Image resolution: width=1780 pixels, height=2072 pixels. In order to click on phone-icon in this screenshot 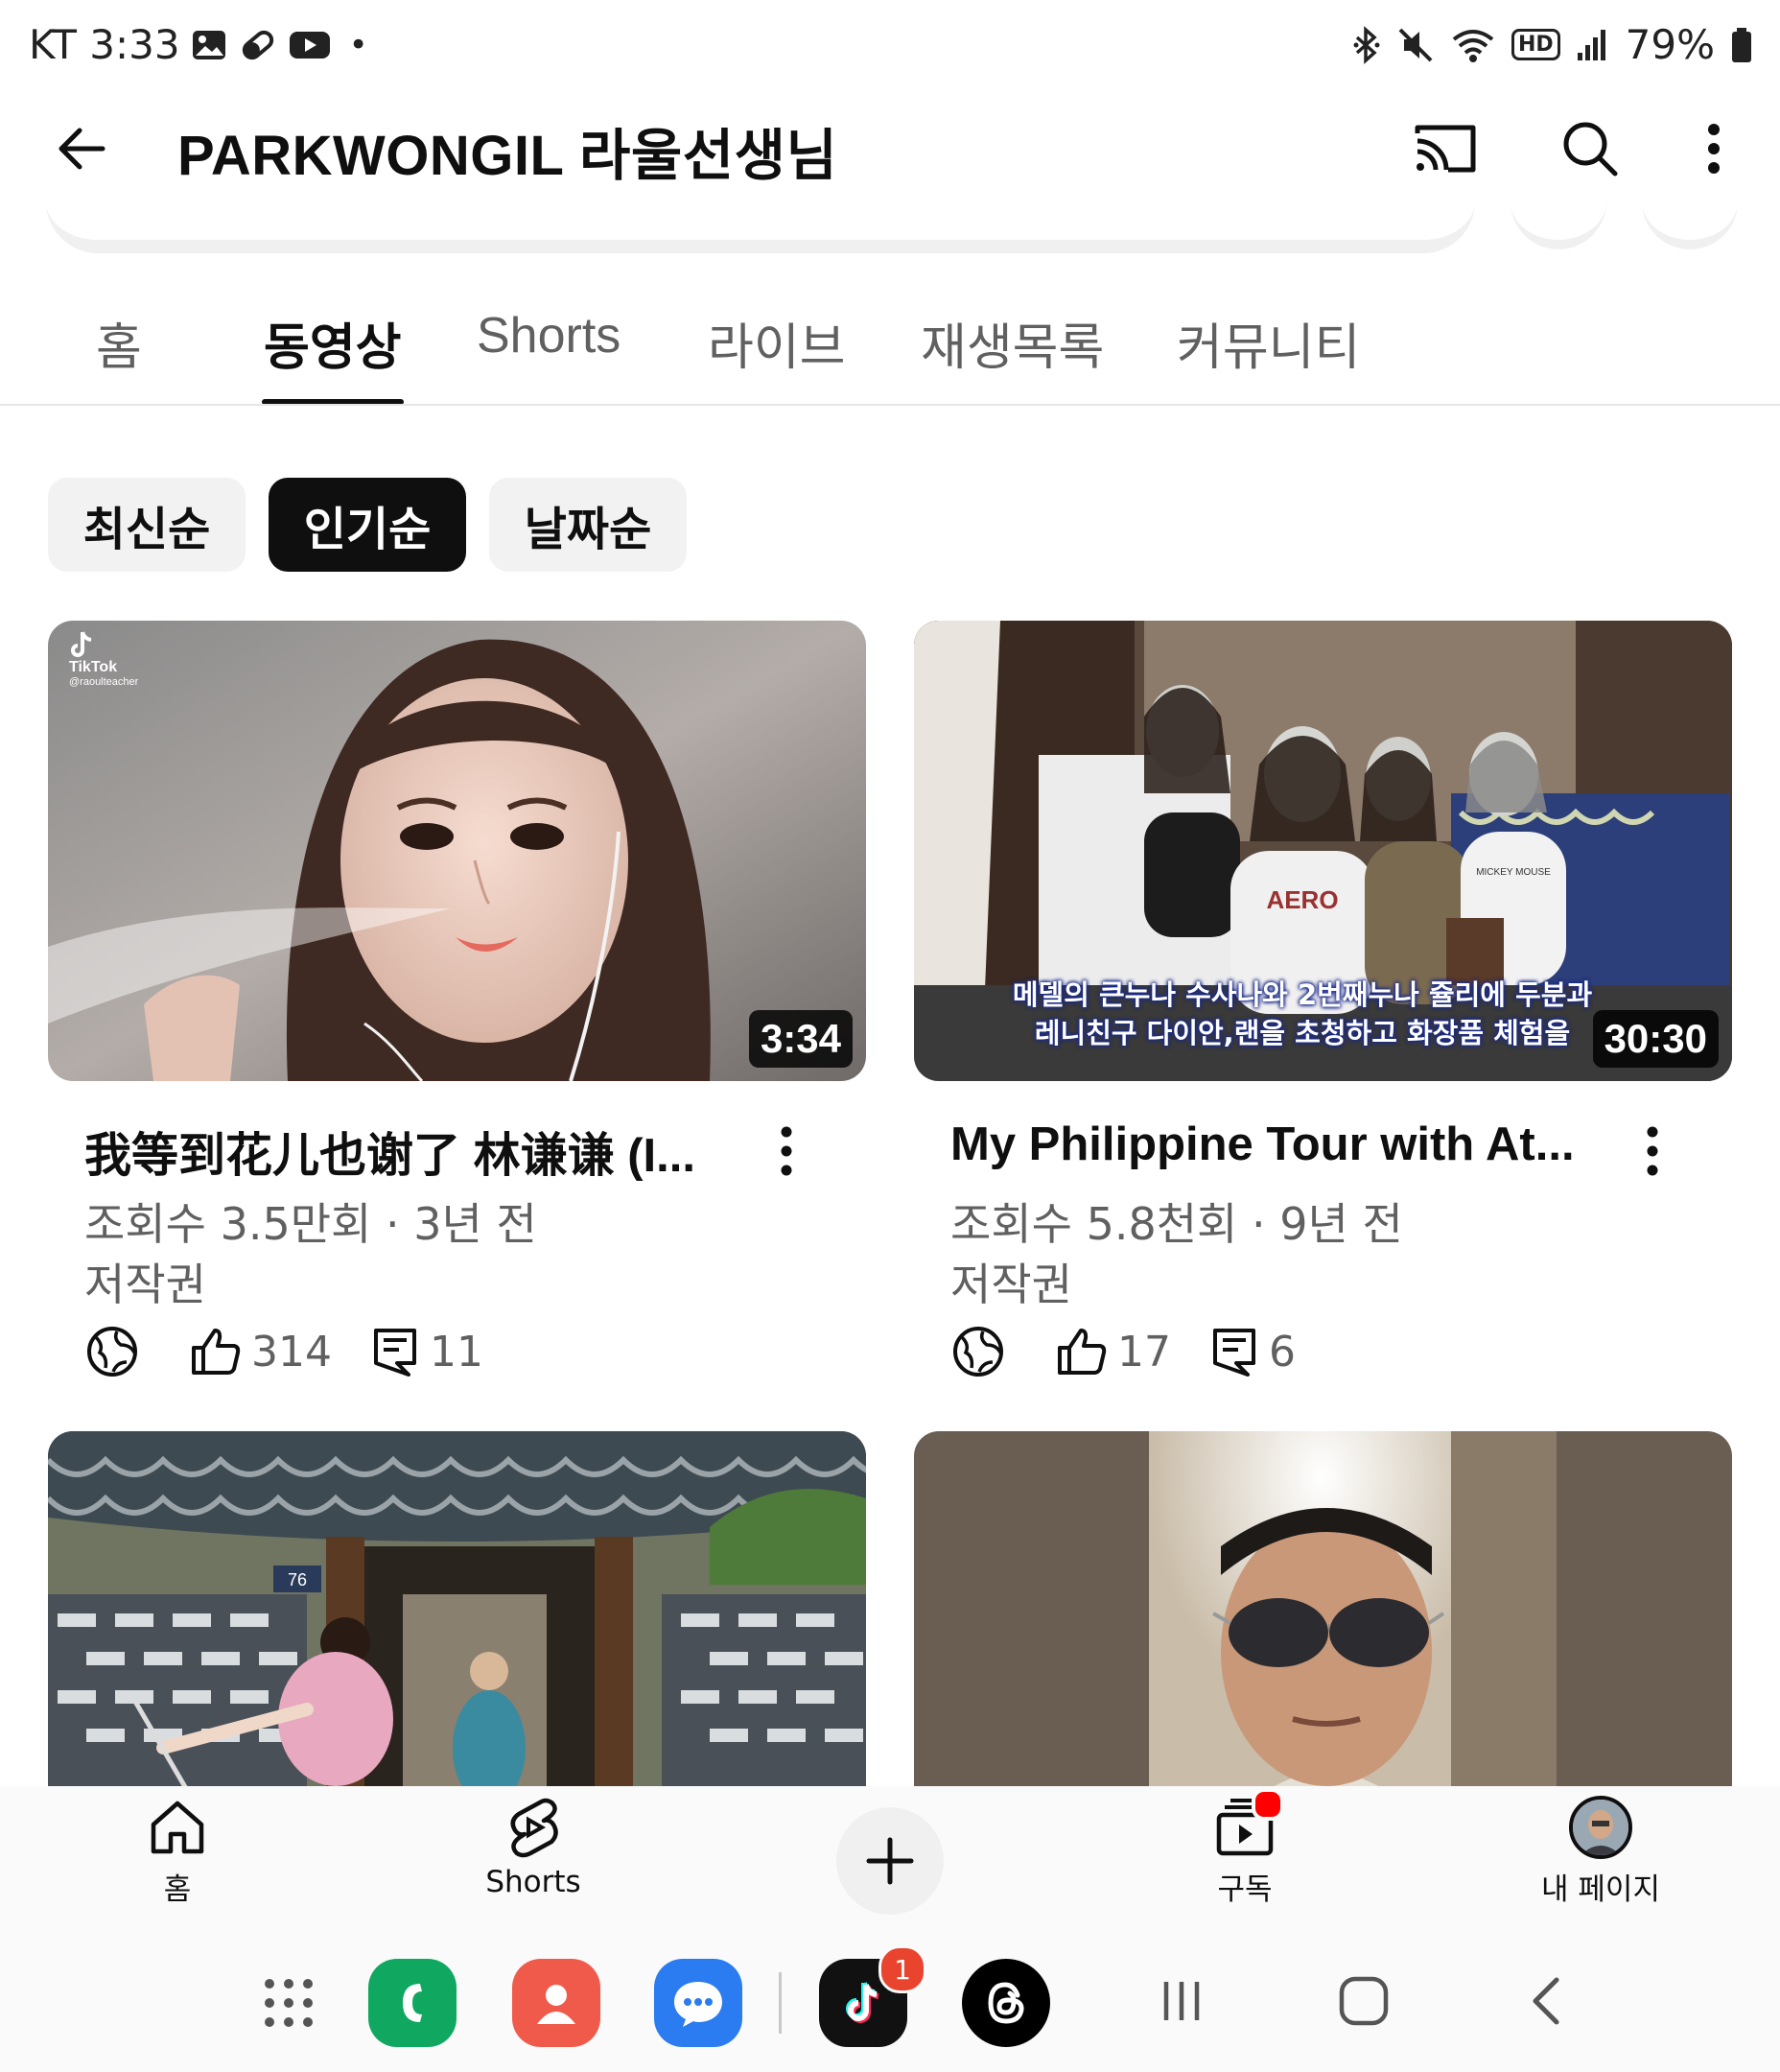, I will do `click(412, 2003)`.